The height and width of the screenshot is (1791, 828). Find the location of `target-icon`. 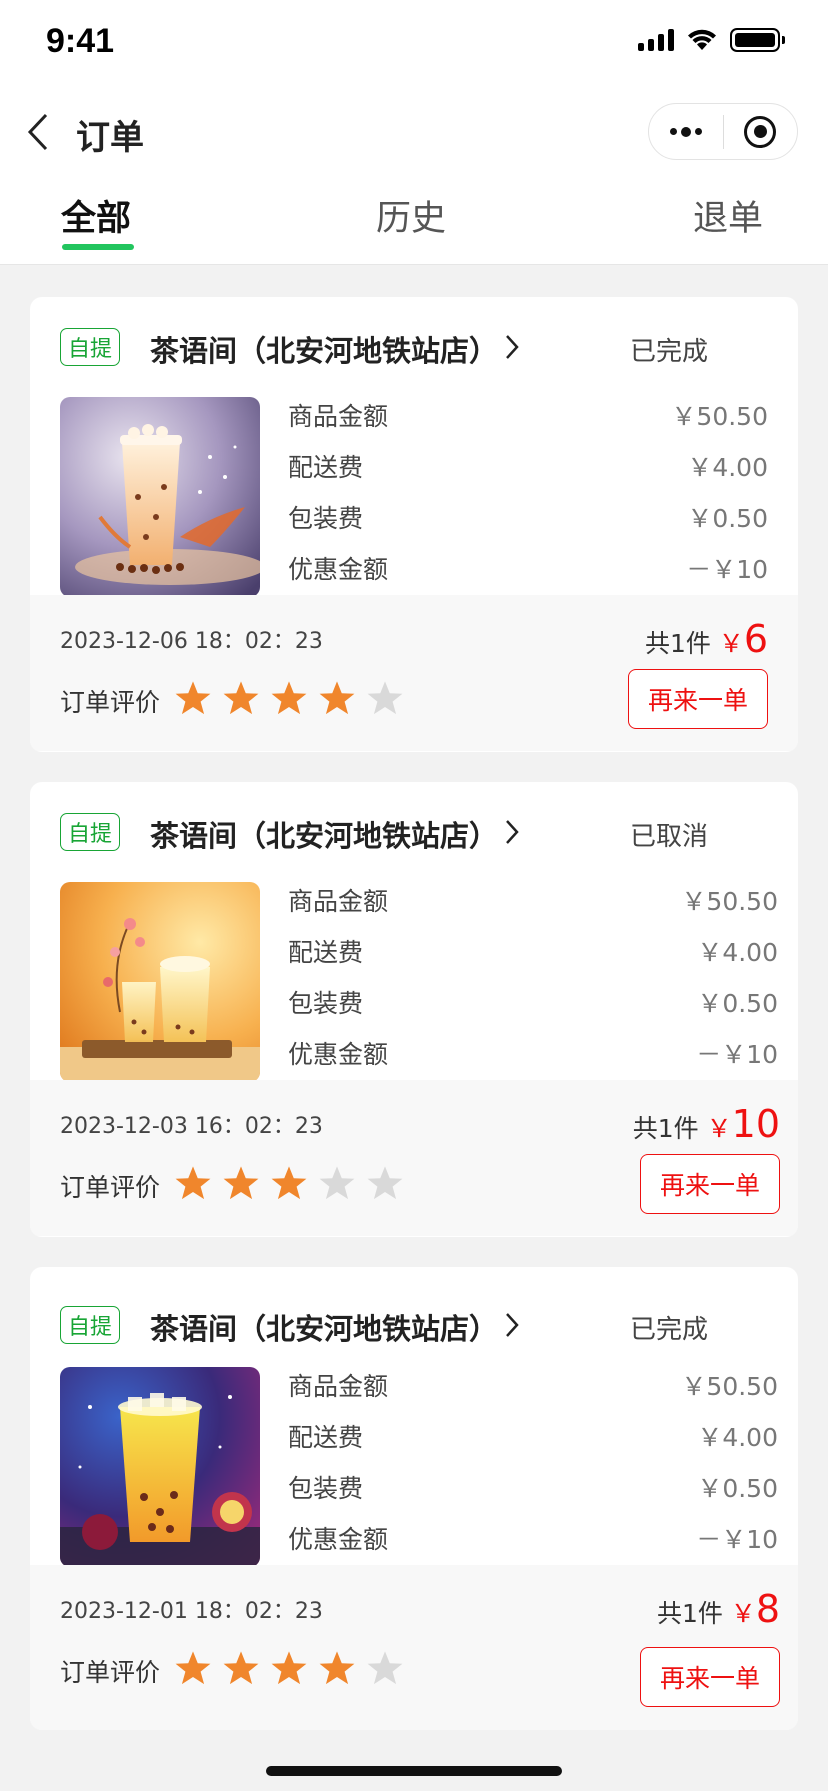

target-icon is located at coordinates (761, 131).